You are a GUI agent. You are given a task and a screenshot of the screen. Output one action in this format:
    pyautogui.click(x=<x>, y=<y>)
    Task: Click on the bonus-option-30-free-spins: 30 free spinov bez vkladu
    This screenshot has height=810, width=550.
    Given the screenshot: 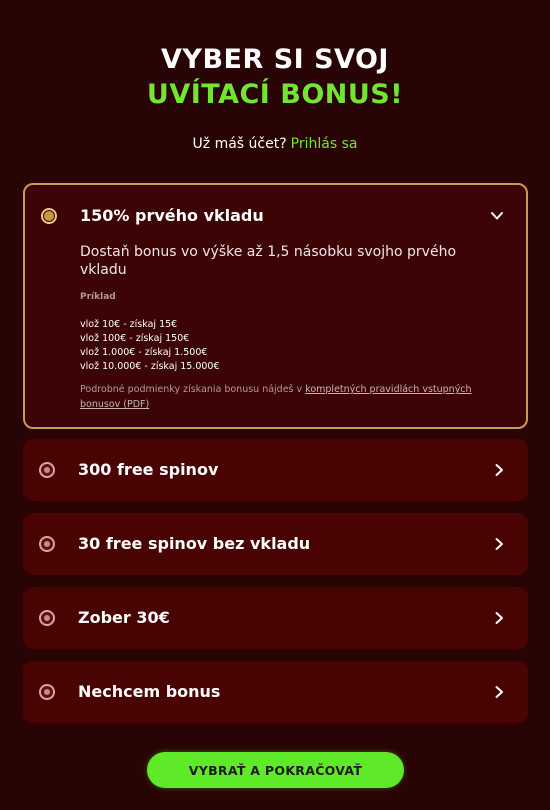 What is the action you would take?
    pyautogui.click(x=275, y=544)
    